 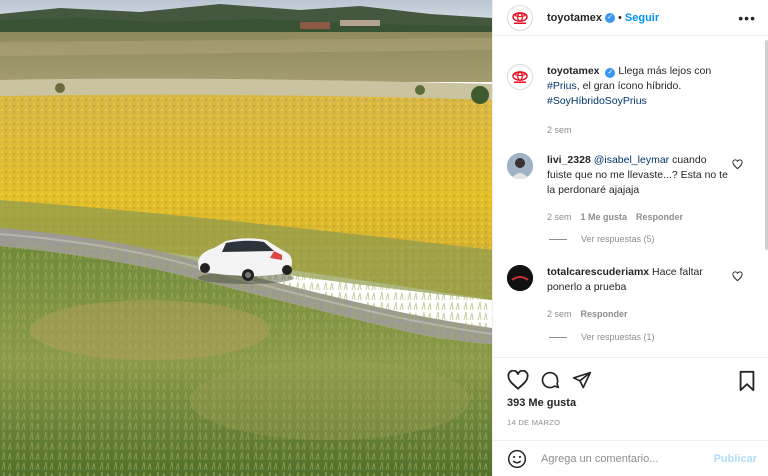 I want to click on caption-hashtag: #SoyHíbridoSoyPrius, so click(x=597, y=101).